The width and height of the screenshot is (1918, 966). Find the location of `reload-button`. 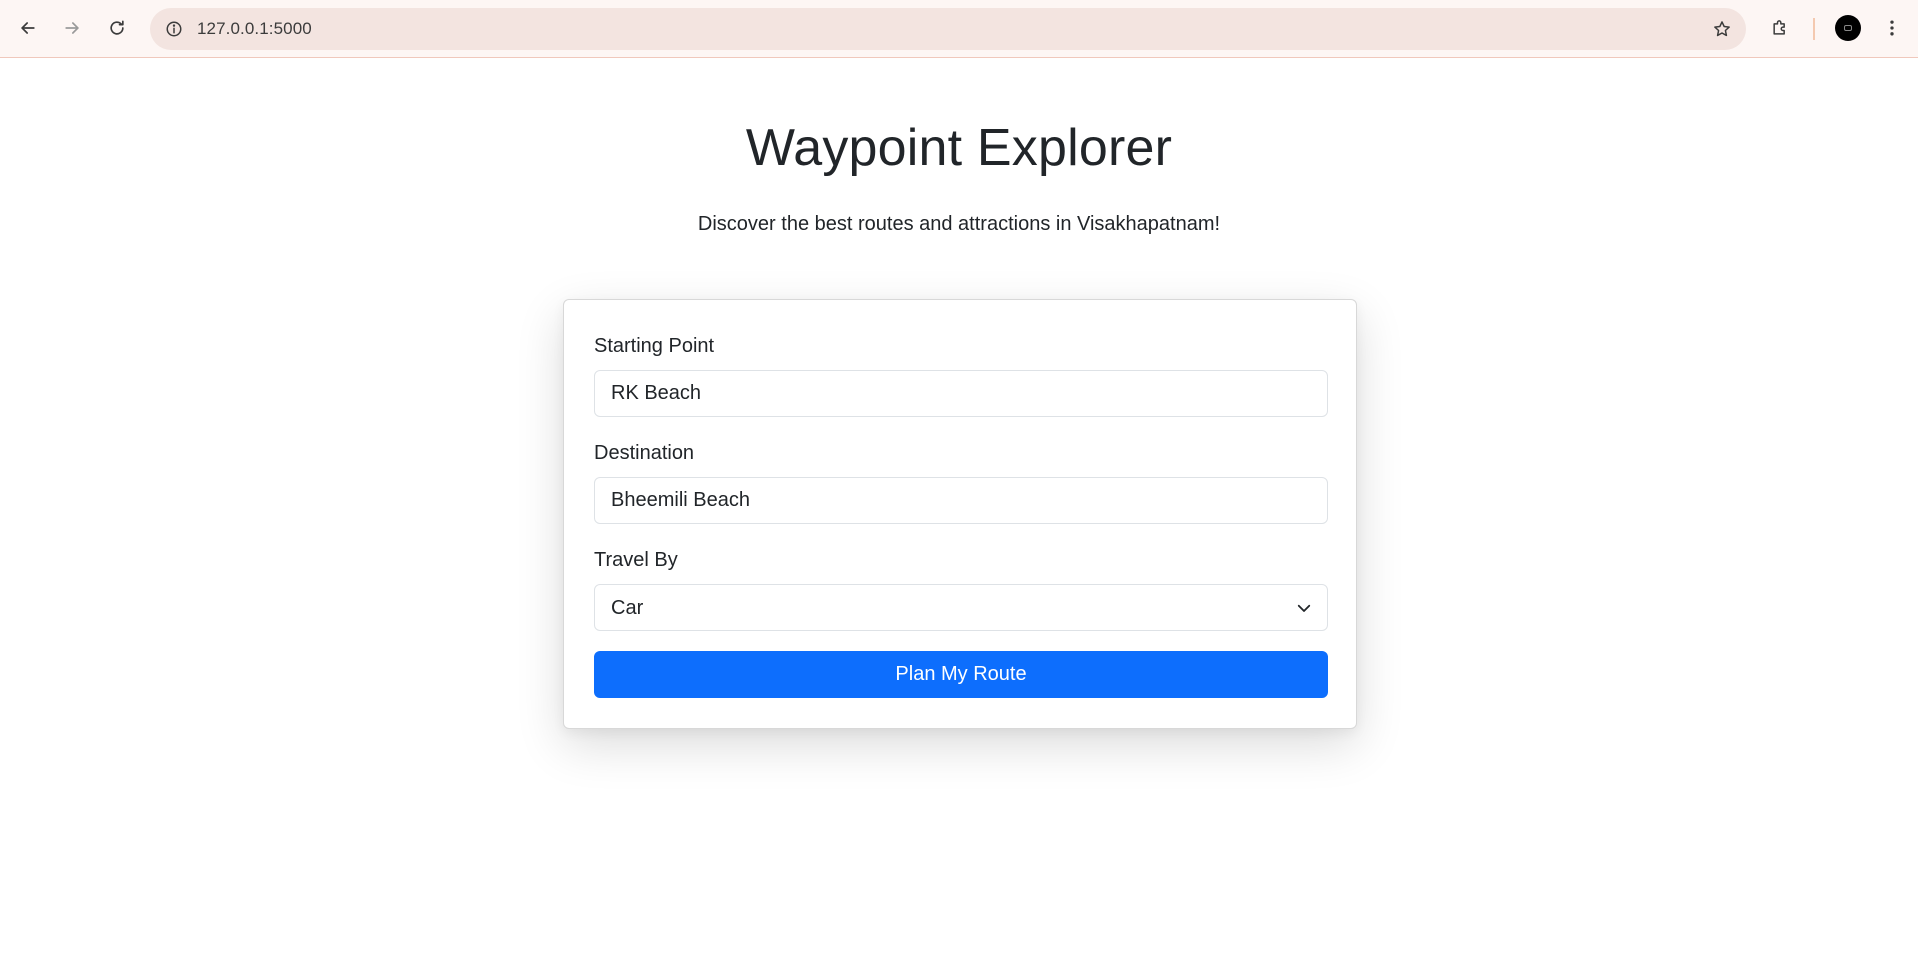

reload-button is located at coordinates (117, 28).